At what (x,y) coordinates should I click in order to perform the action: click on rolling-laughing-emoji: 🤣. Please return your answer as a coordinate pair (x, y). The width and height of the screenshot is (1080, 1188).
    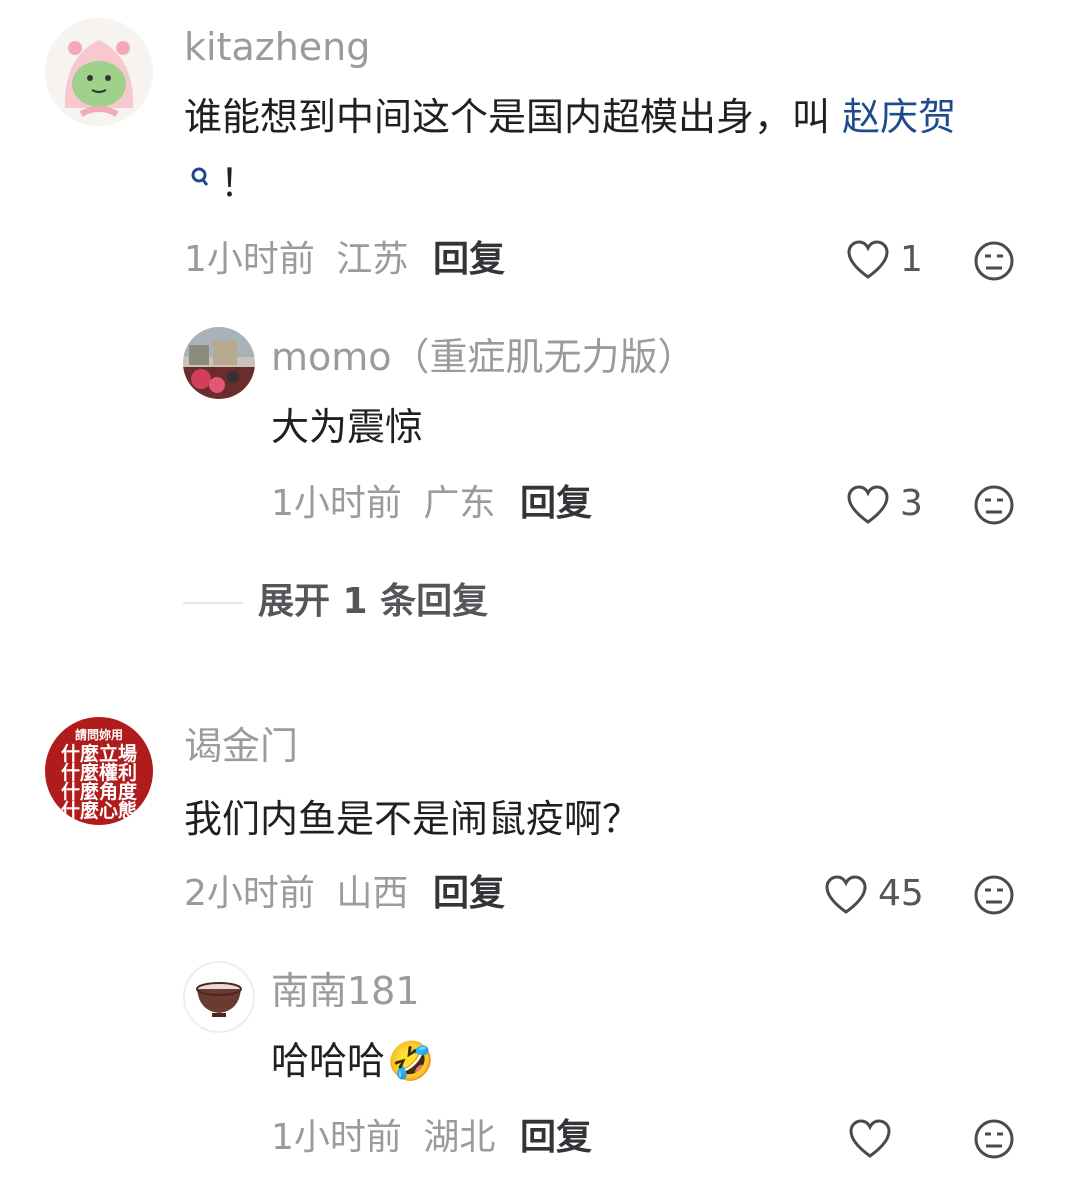
    Looking at the image, I should click on (411, 1061).